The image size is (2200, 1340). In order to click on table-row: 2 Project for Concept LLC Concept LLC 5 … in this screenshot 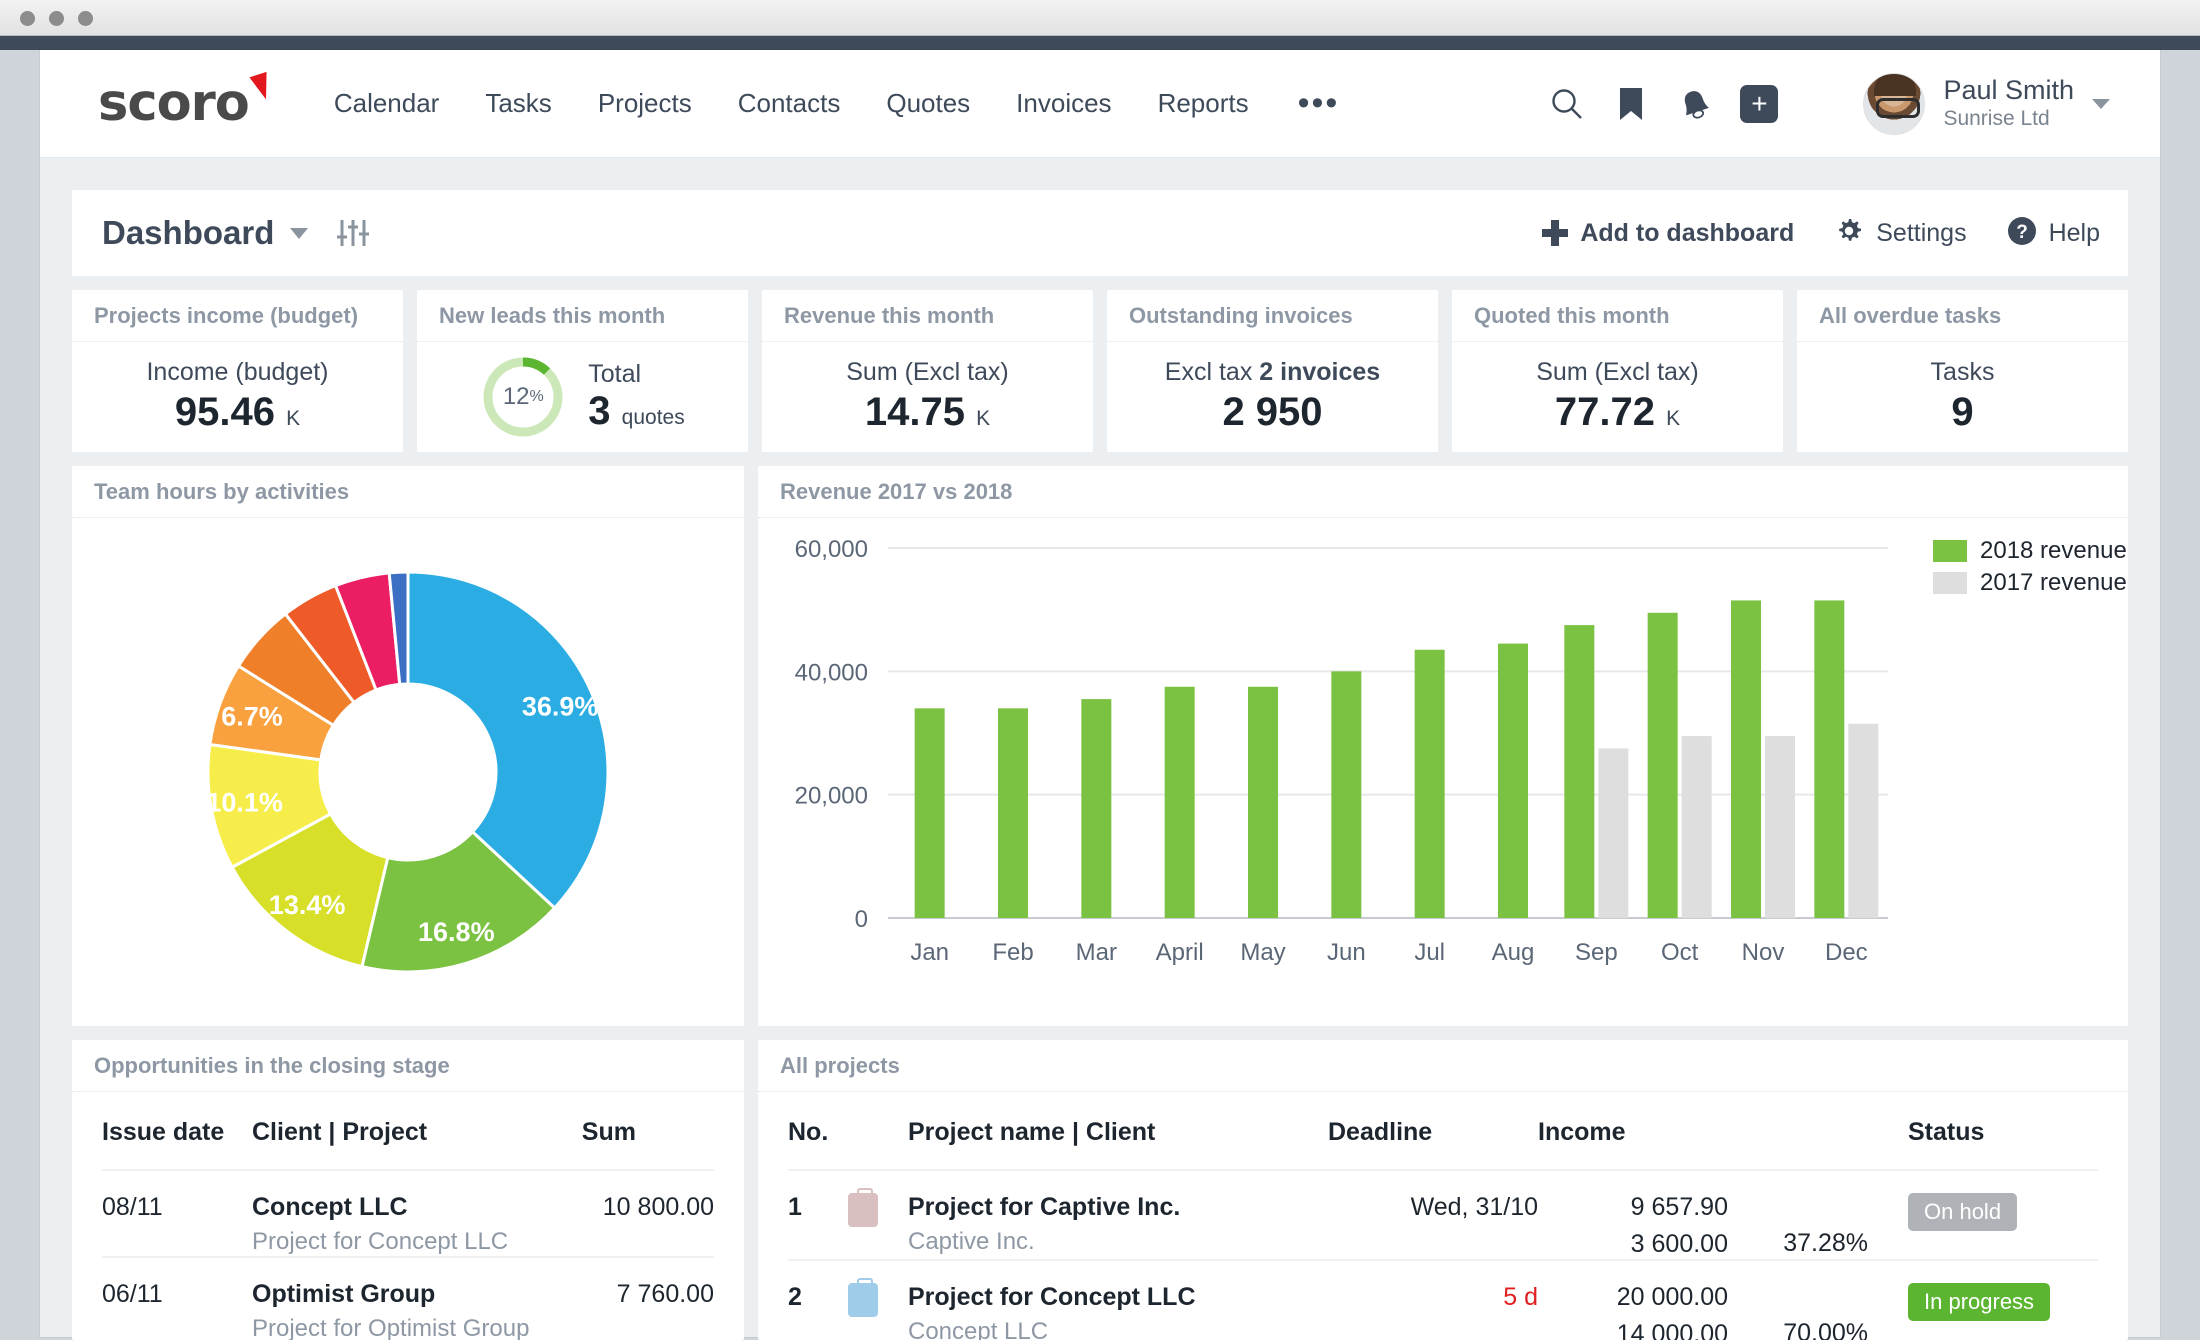, I will do `click(1443, 1299)`.